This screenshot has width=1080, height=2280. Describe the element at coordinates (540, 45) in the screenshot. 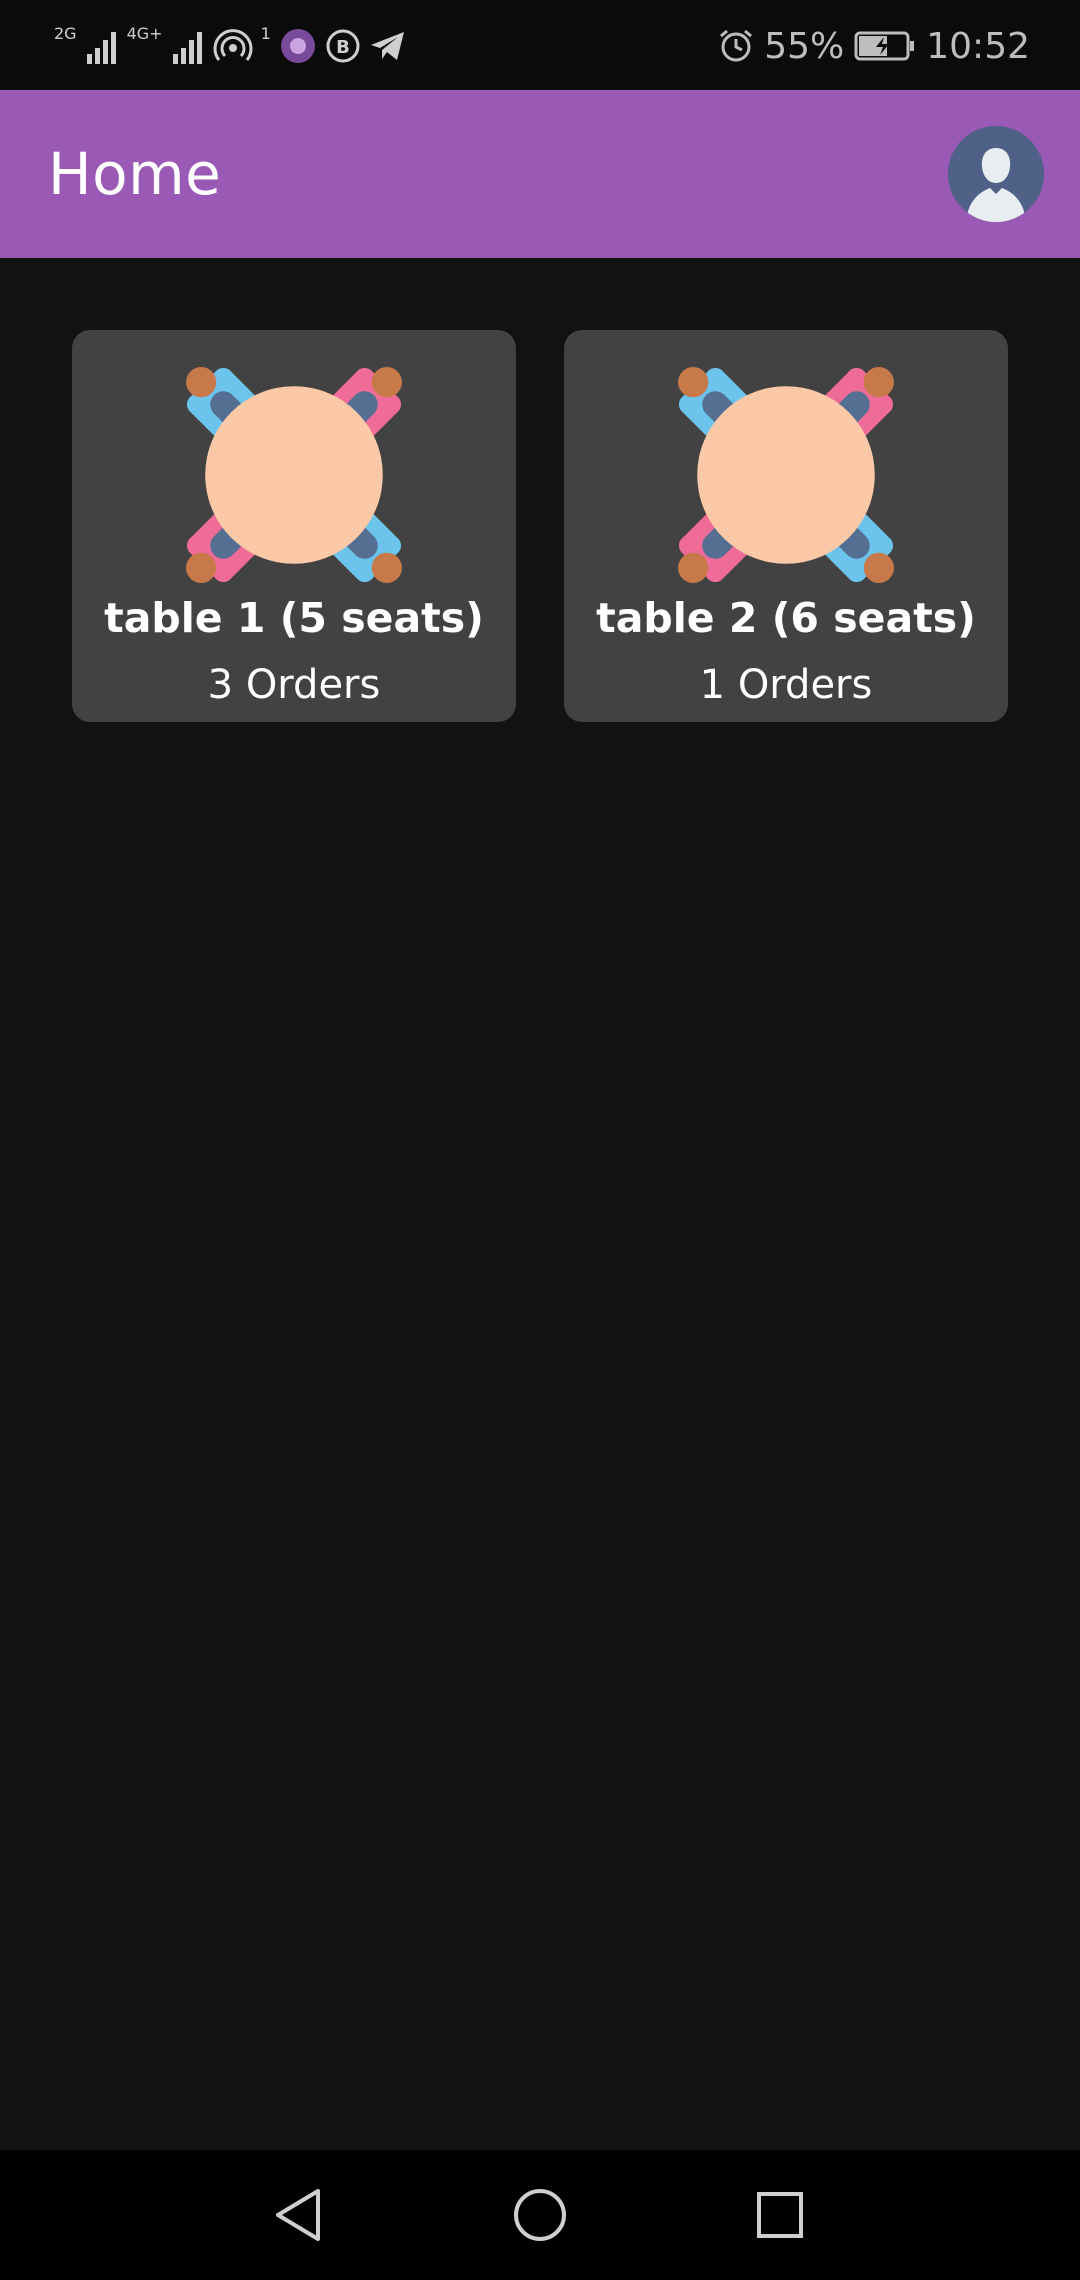

I see `status-bar: 2G 4G+ 1 B 55% 10:52` at that location.